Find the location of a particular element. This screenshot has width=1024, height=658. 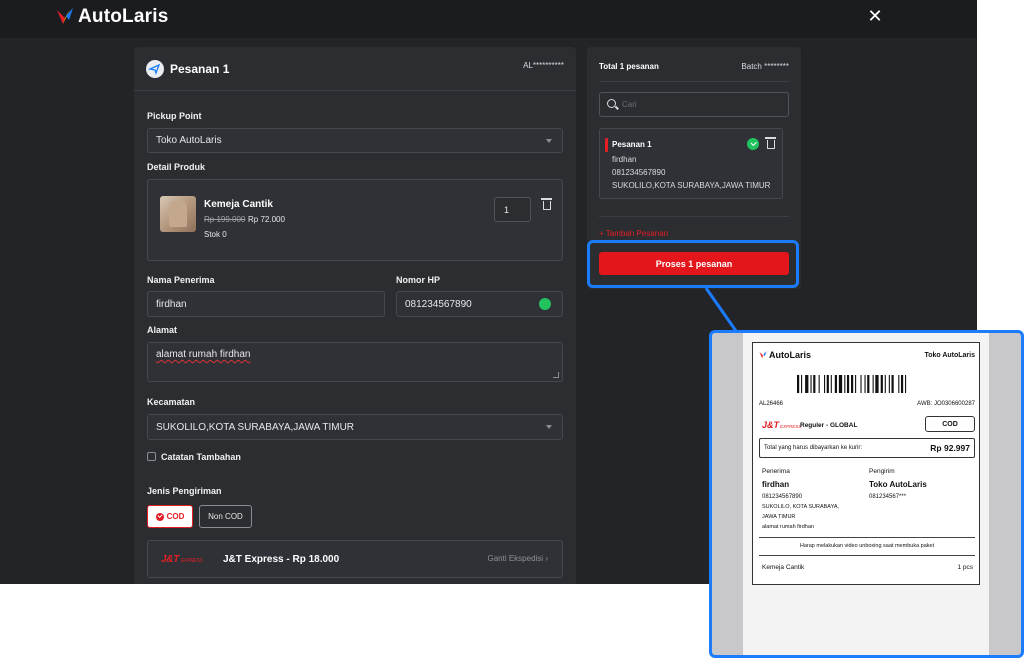

label-courier-logo: J&TEXPRESS is located at coordinates (782, 425).